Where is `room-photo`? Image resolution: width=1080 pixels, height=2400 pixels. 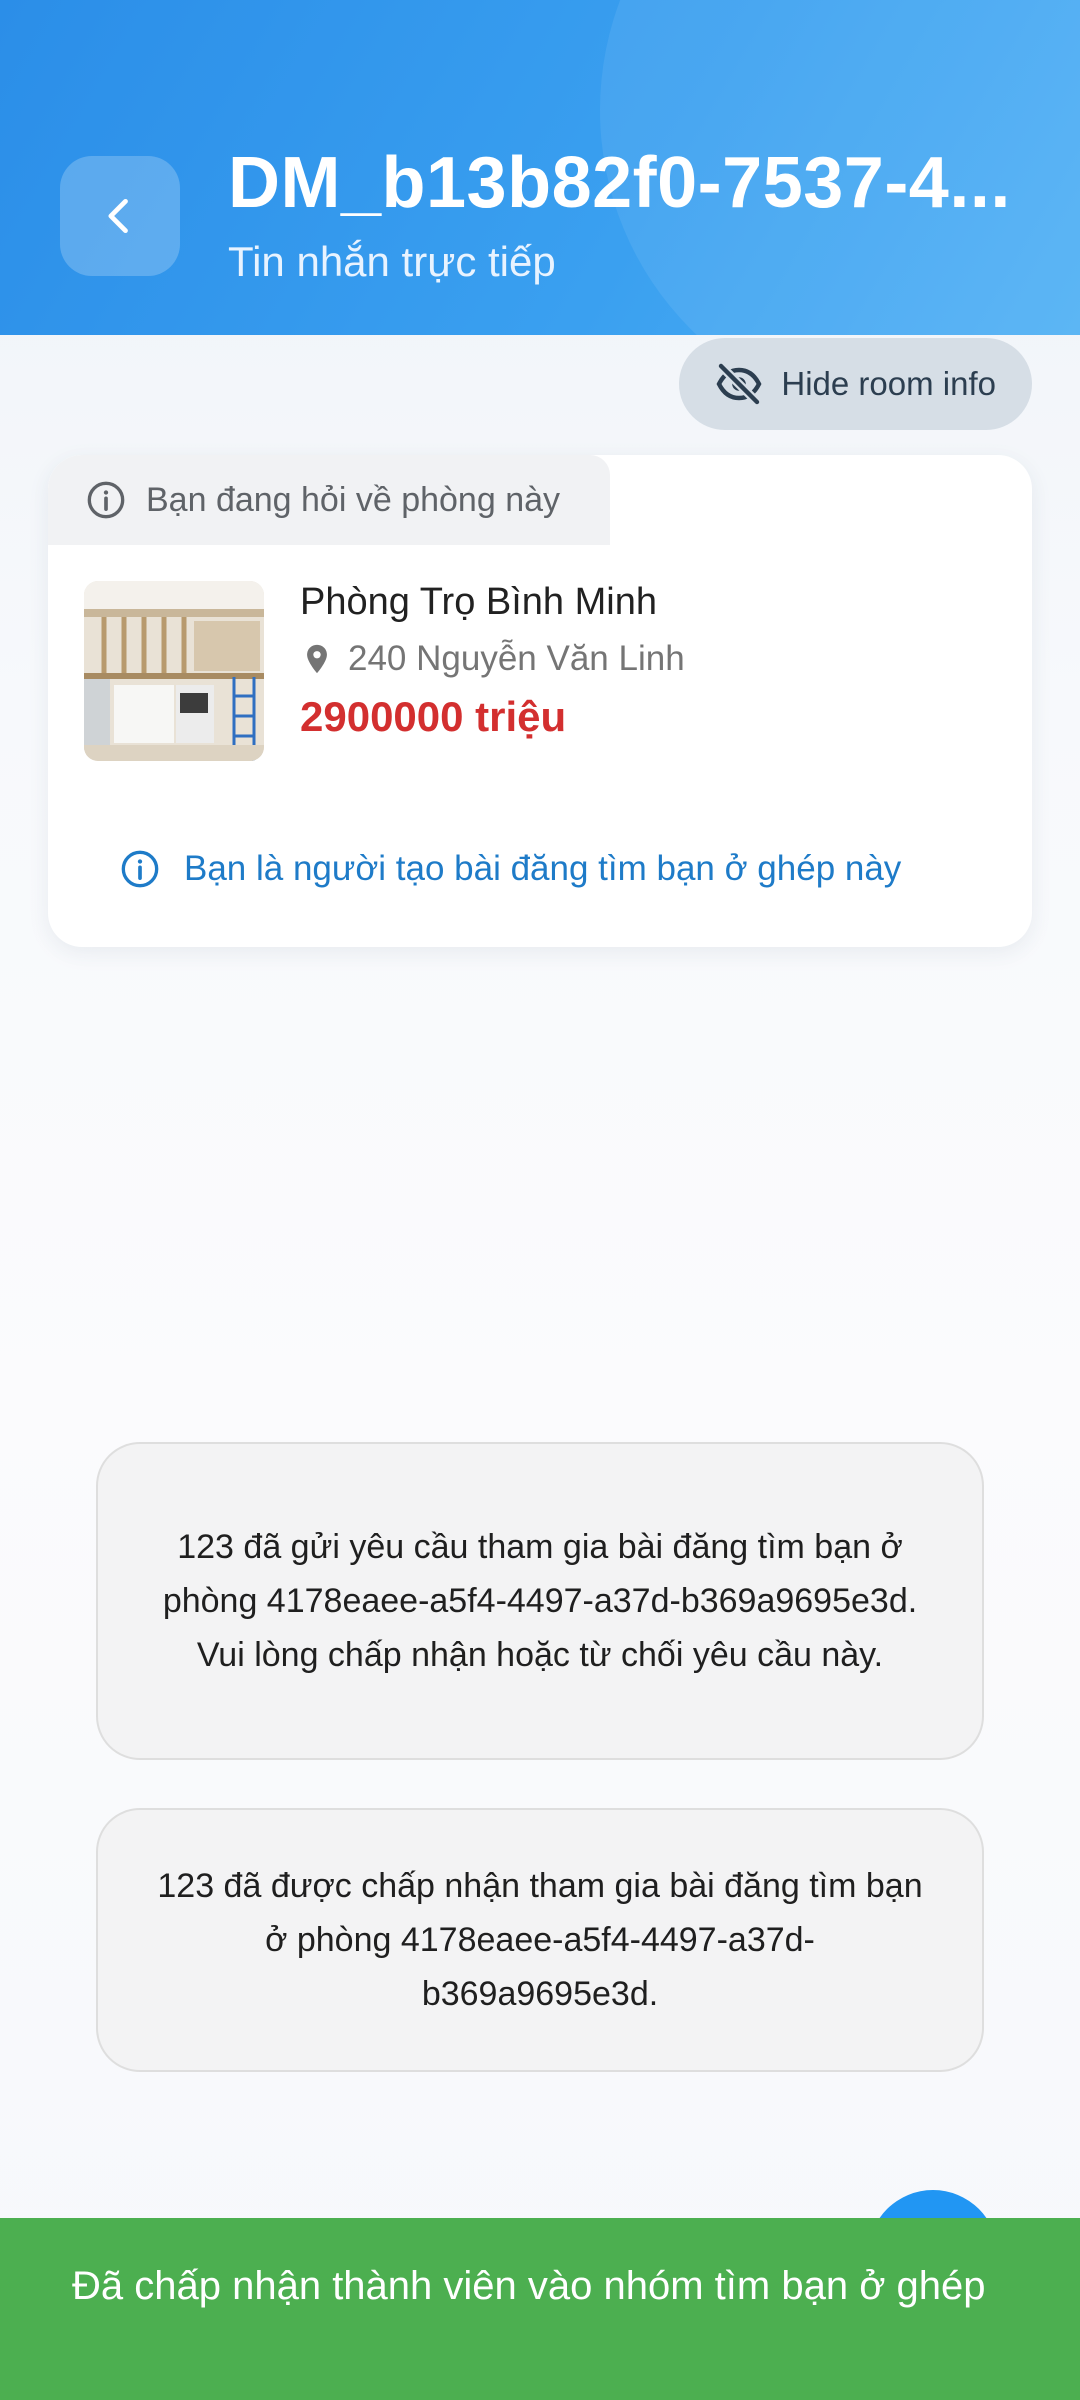
room-photo is located at coordinates (174, 671).